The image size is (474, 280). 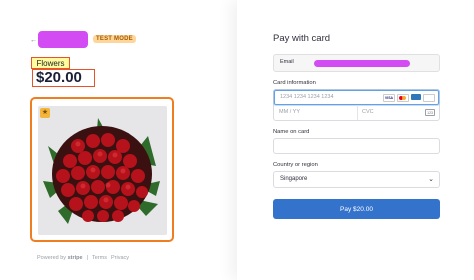 What do you see at coordinates (389, 98) in the screenshot?
I see `visa-icon: VISA` at bounding box center [389, 98].